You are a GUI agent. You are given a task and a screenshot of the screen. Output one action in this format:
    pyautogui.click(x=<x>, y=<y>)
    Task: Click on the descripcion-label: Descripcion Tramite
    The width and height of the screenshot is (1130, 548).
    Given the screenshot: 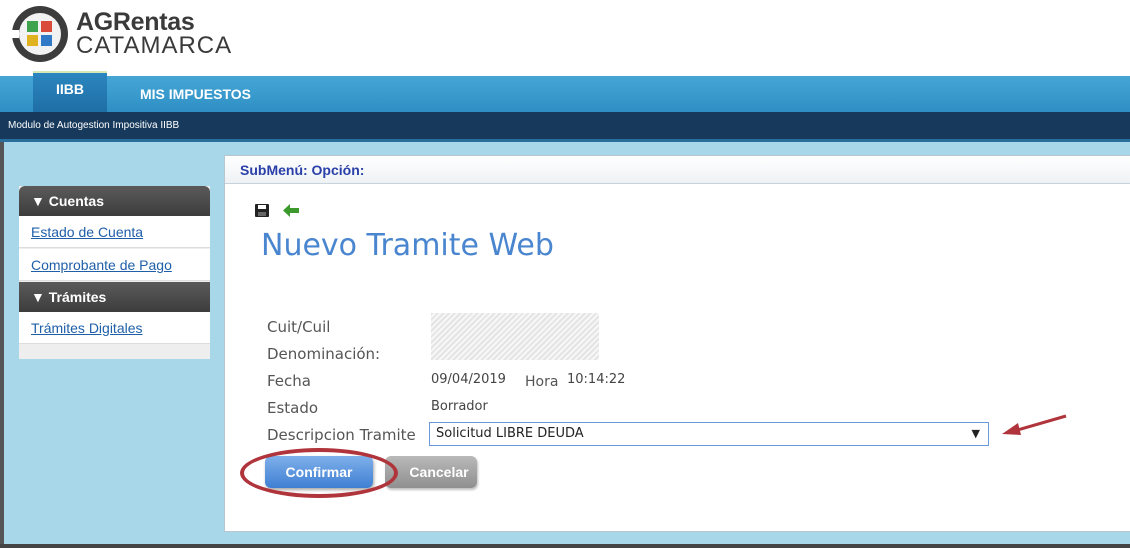 What is the action you would take?
    pyautogui.click(x=341, y=435)
    